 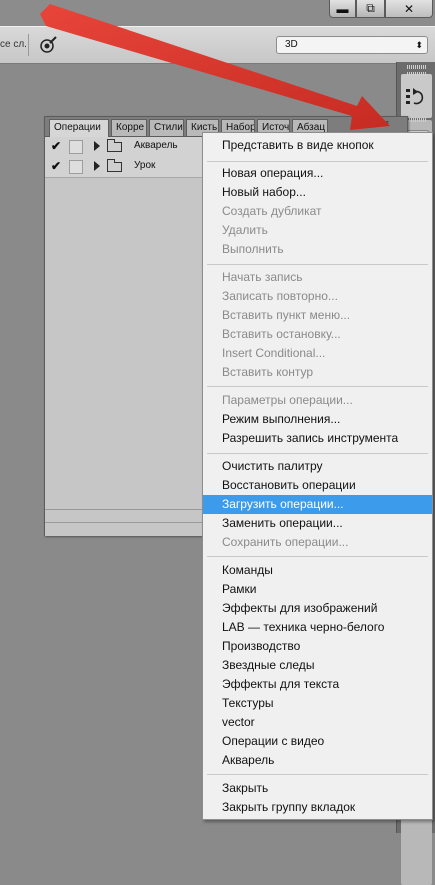 I want to click on annotation-arrow-icon, so click(x=215, y=67).